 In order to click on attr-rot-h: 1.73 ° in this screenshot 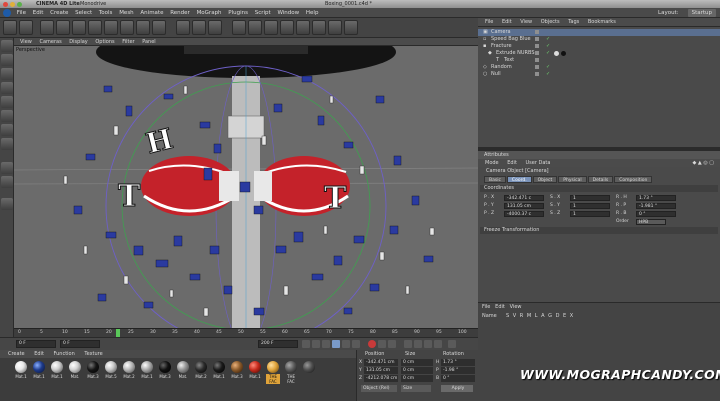, I will do `click(656, 197)`.